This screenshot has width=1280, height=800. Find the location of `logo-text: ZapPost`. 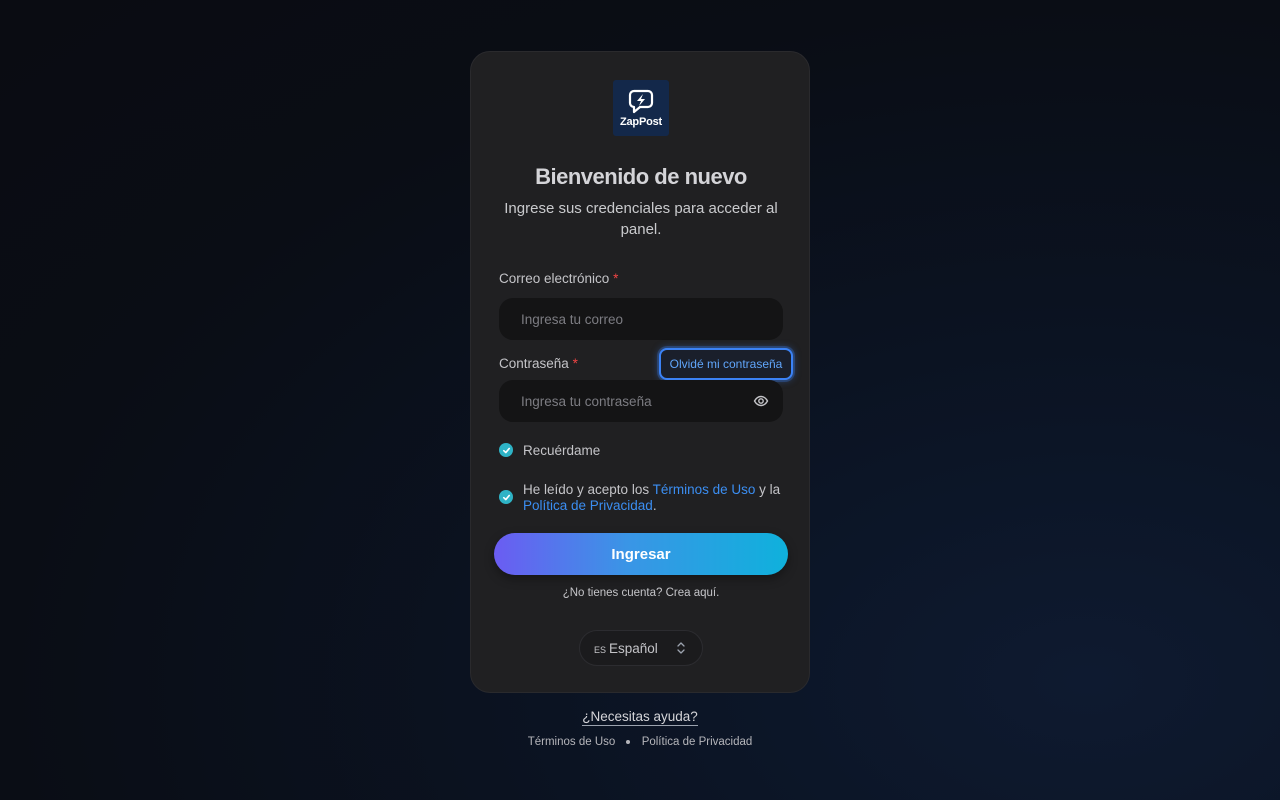

logo-text: ZapPost is located at coordinates (641, 122).